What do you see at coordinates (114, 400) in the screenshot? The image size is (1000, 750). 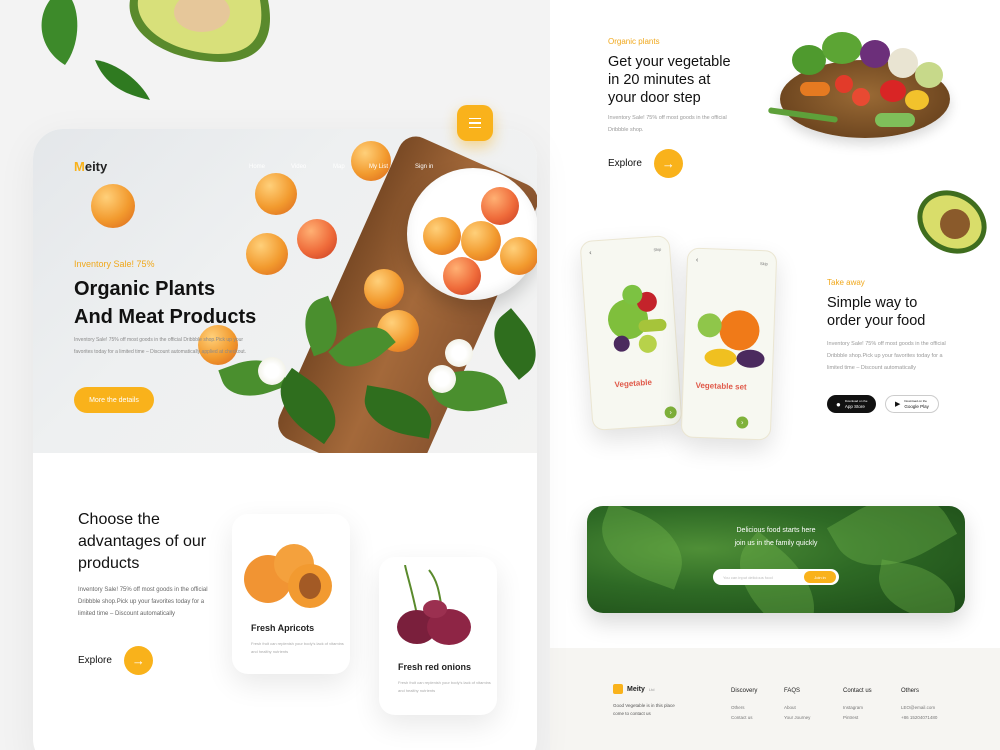 I see `more-details-button: More the details` at bounding box center [114, 400].